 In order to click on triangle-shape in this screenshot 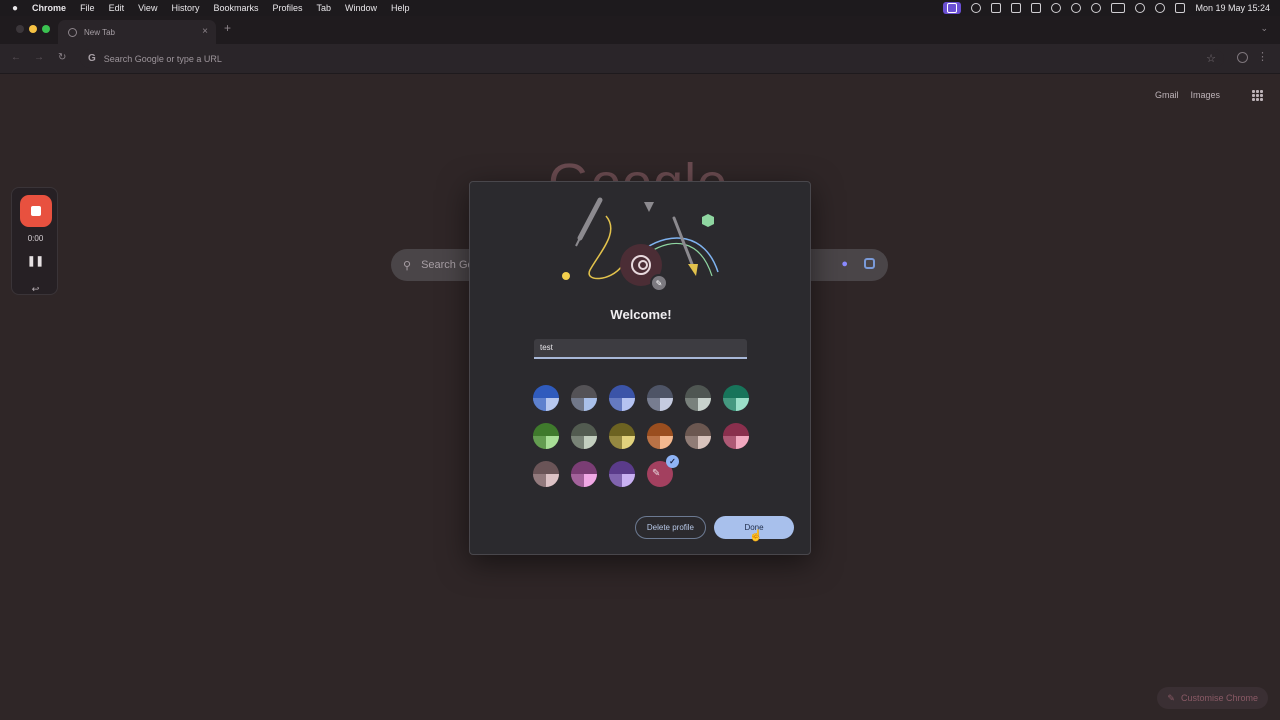, I will do `click(649, 207)`.